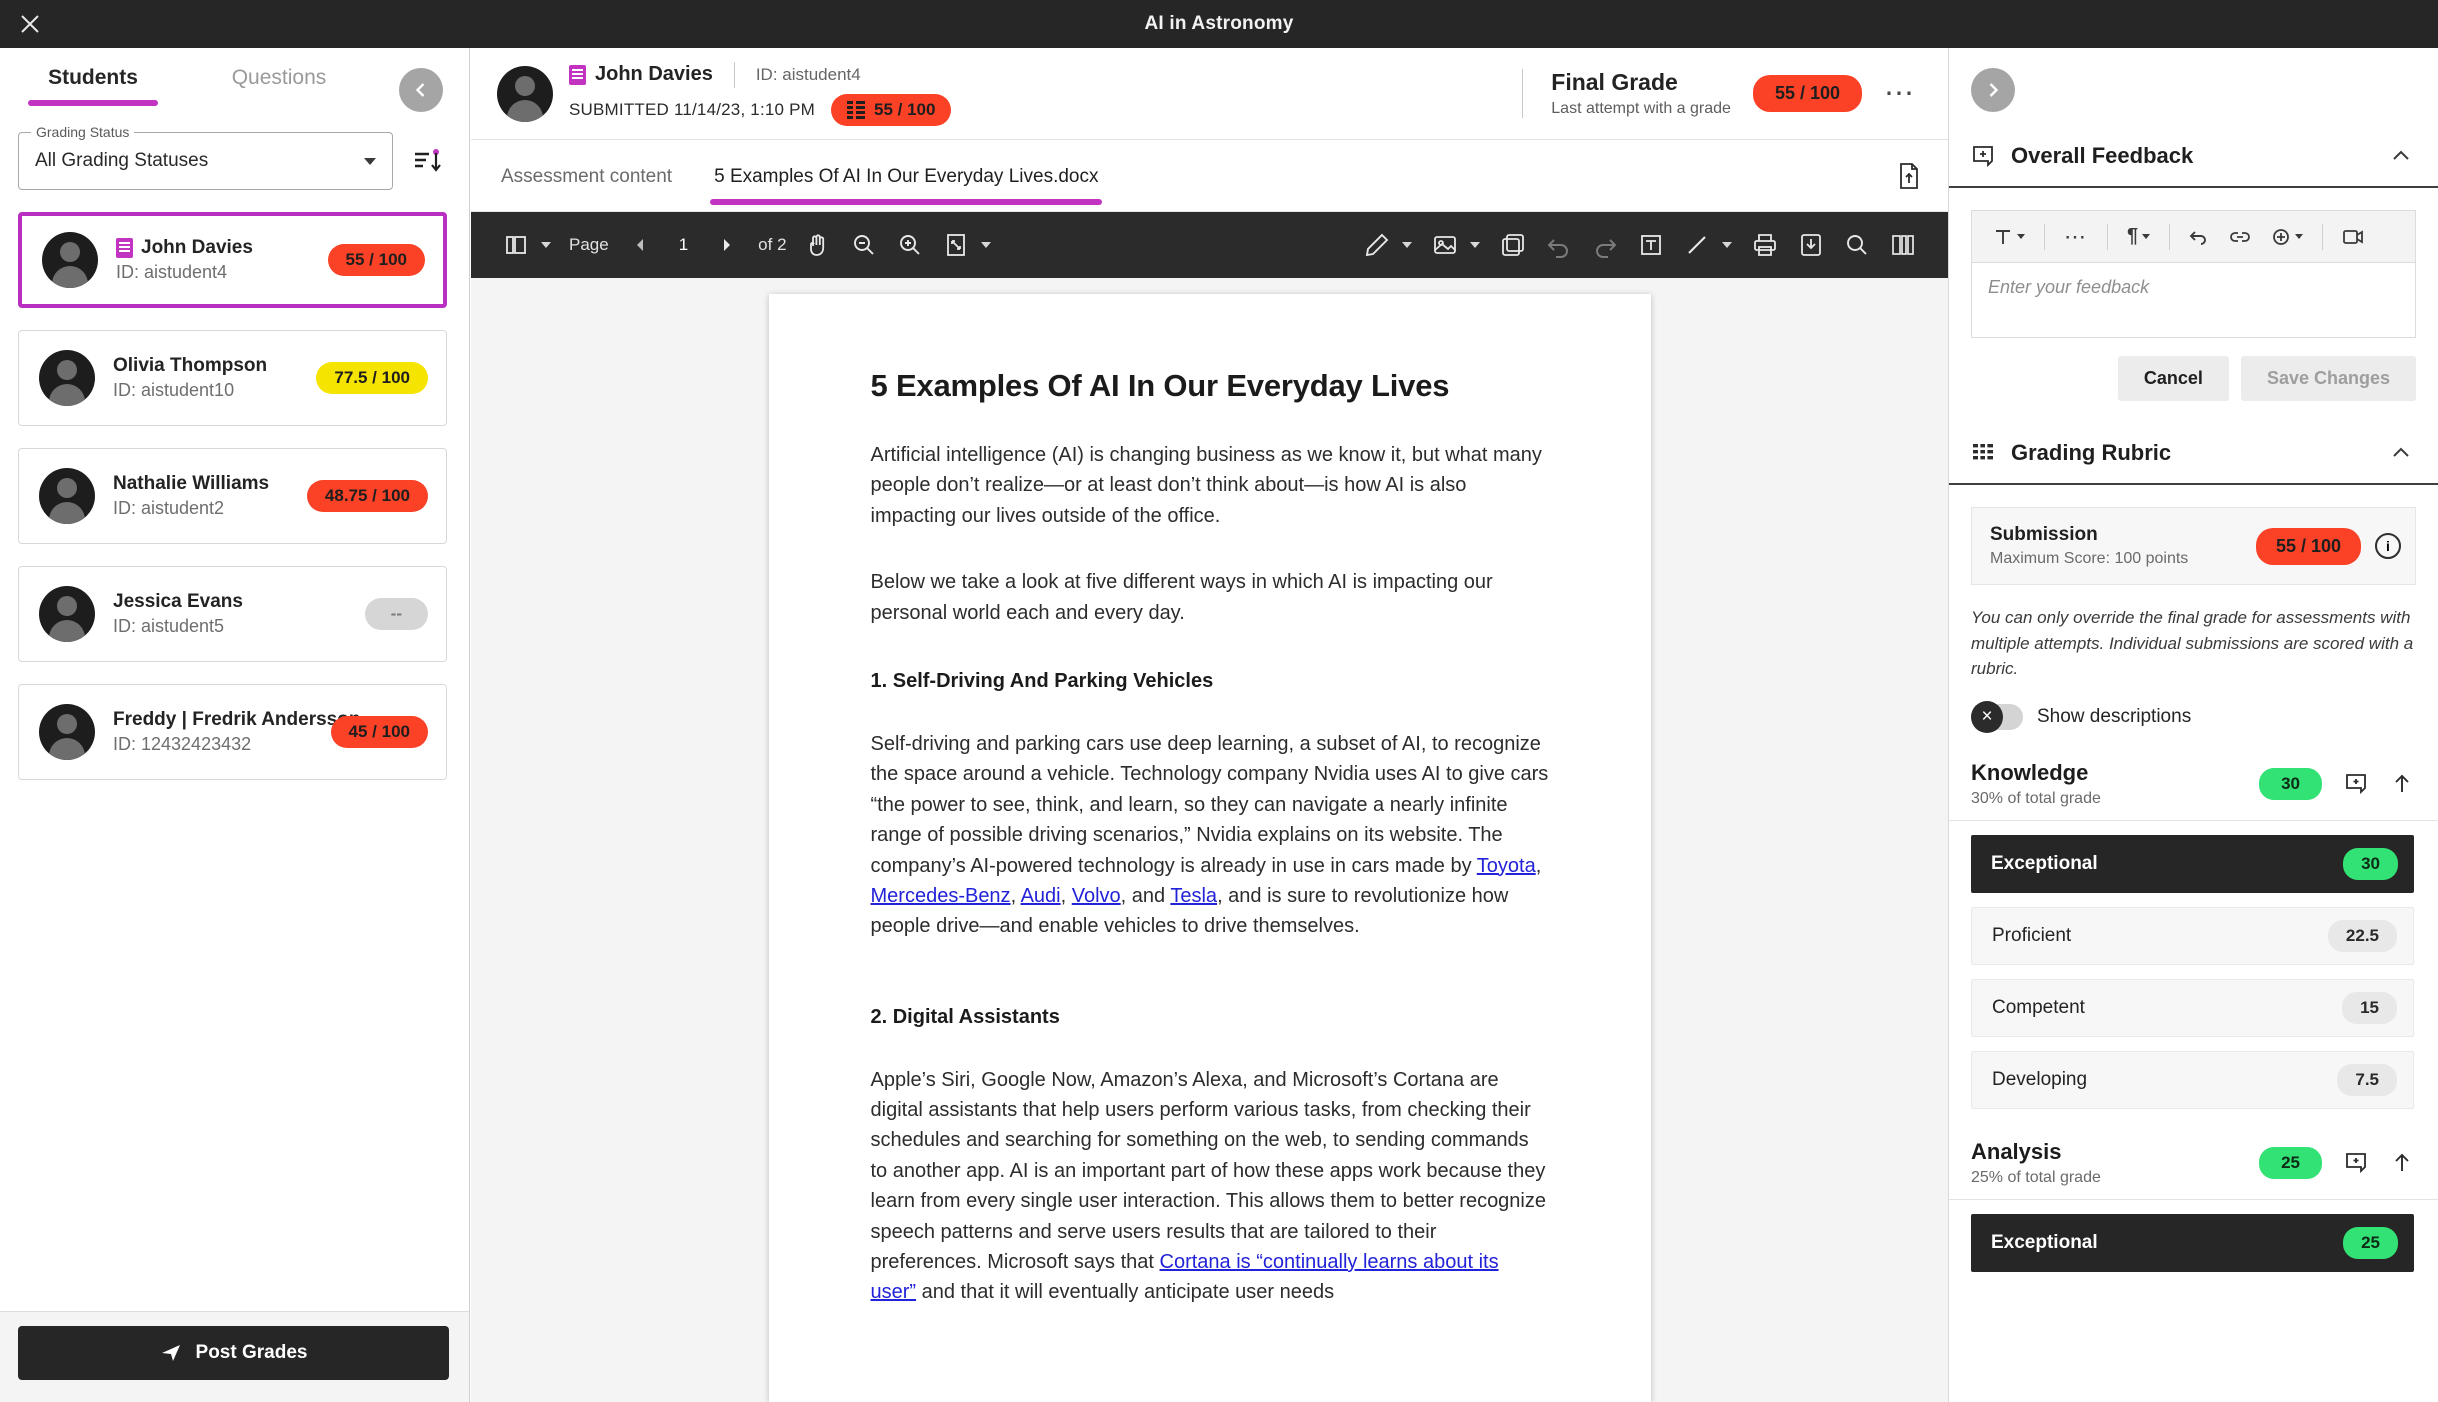  I want to click on grading-status-select: Grading Status All Grading Statuses, so click(205, 157).